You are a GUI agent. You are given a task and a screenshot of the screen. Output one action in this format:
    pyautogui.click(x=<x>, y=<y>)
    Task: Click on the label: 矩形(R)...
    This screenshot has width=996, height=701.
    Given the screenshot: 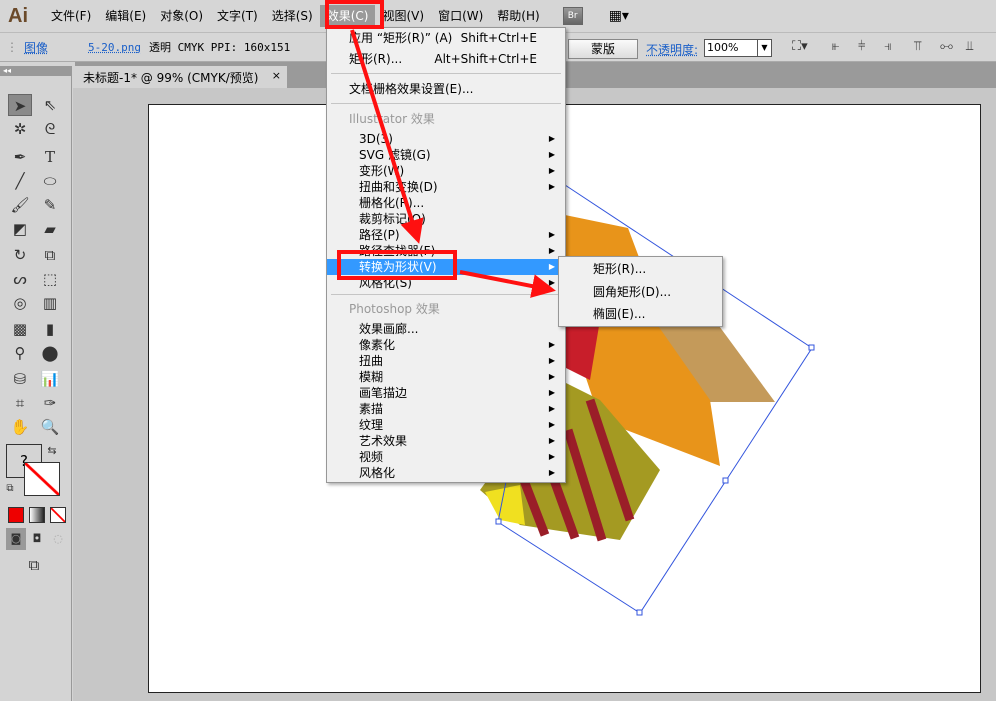 What is the action you would take?
    pyautogui.click(x=376, y=59)
    